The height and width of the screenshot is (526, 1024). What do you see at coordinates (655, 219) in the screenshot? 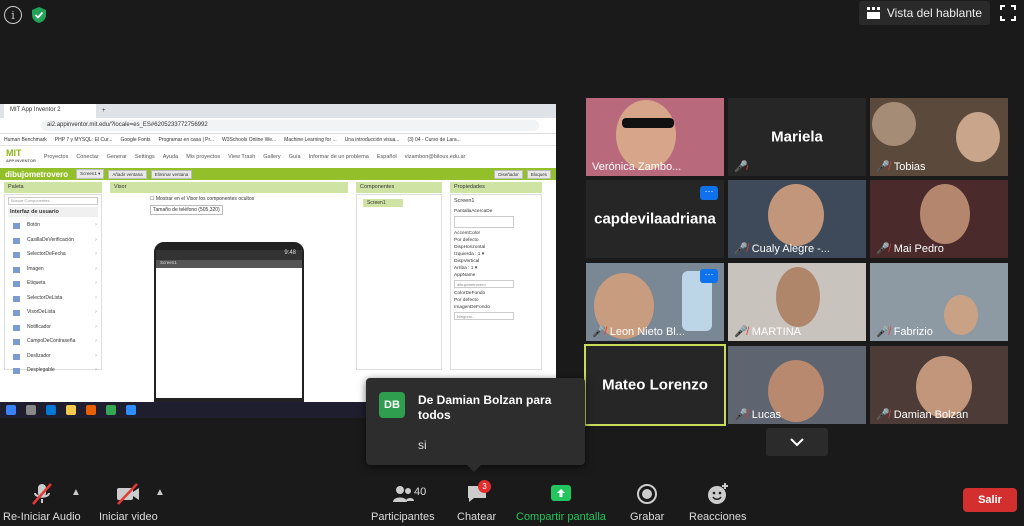
I see `participant-tile: ··· capdevilaadriana` at bounding box center [655, 219].